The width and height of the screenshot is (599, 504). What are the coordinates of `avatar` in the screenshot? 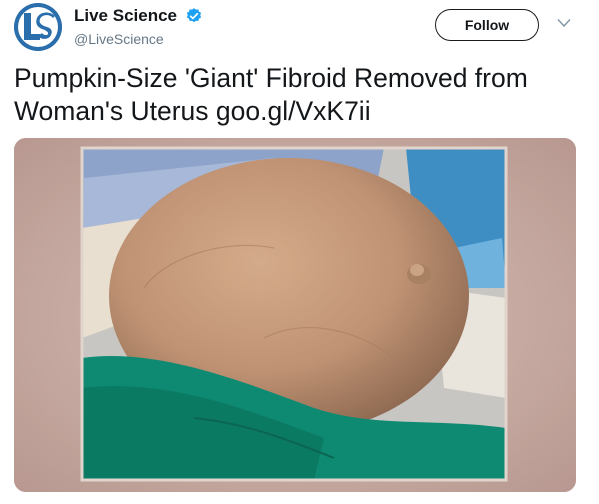 It's located at (38, 27).